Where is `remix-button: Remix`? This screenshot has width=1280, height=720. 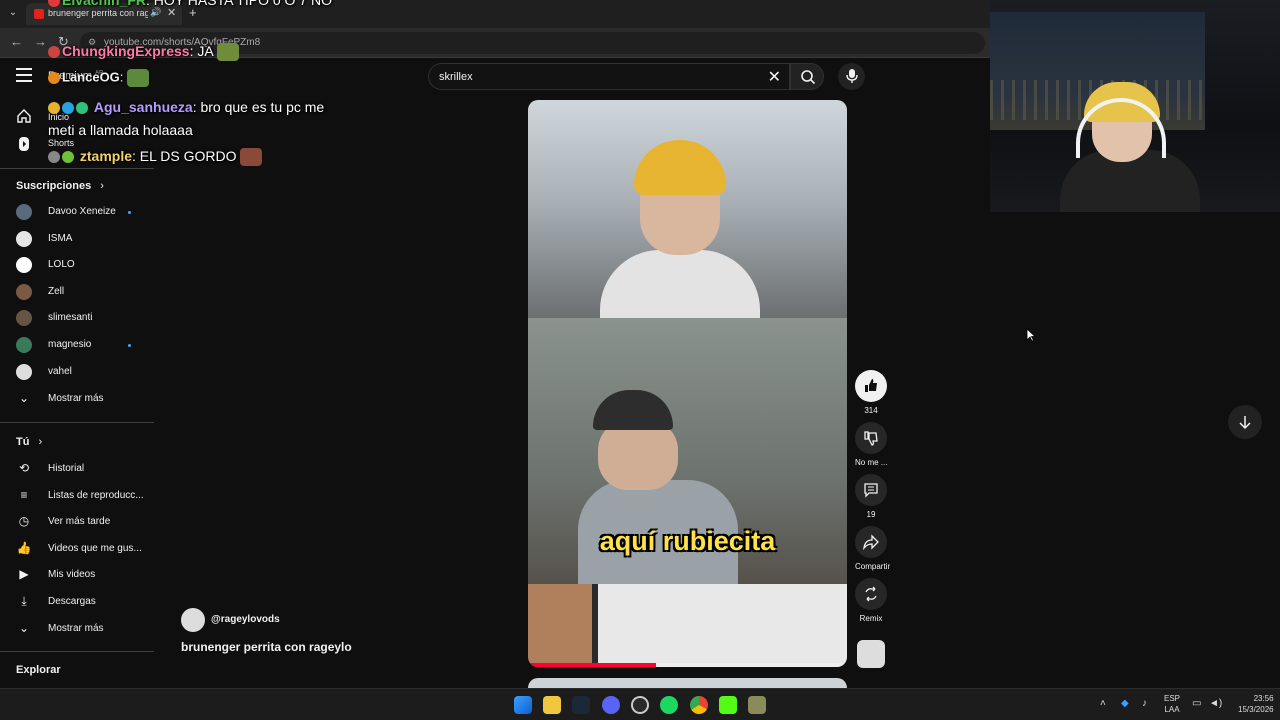 remix-button: Remix is located at coordinates (871, 600).